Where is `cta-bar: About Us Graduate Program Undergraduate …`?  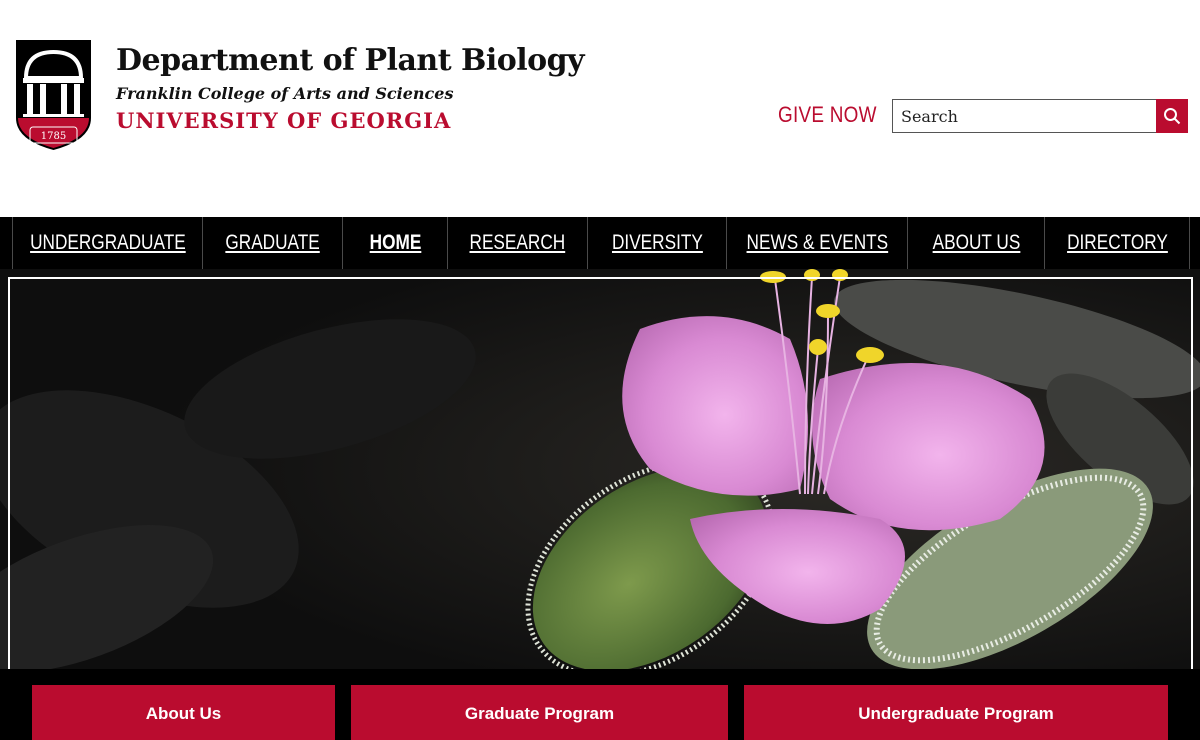
cta-bar: About Us Graduate Program Undergraduate … is located at coordinates (600, 704).